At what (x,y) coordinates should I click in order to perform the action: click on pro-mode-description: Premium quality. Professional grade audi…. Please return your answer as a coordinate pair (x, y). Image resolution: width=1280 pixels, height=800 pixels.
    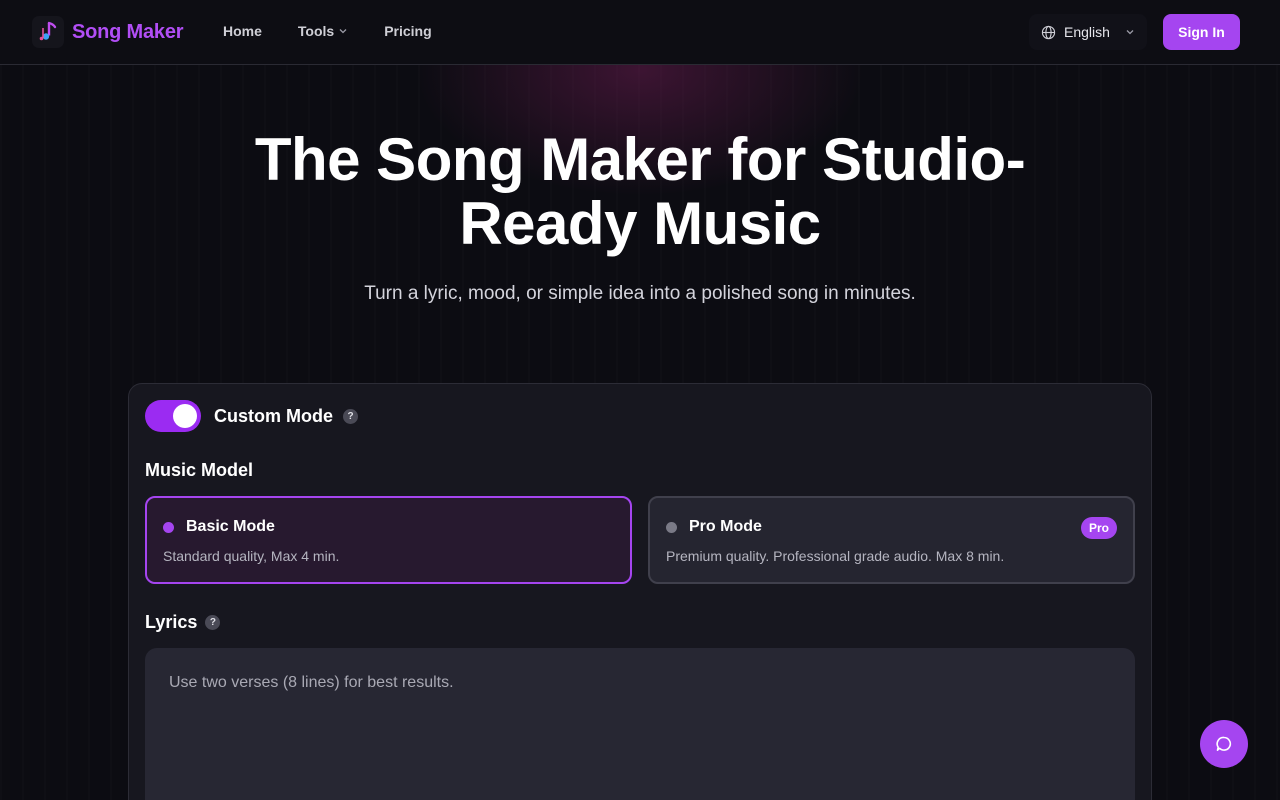
    Looking at the image, I should click on (835, 556).